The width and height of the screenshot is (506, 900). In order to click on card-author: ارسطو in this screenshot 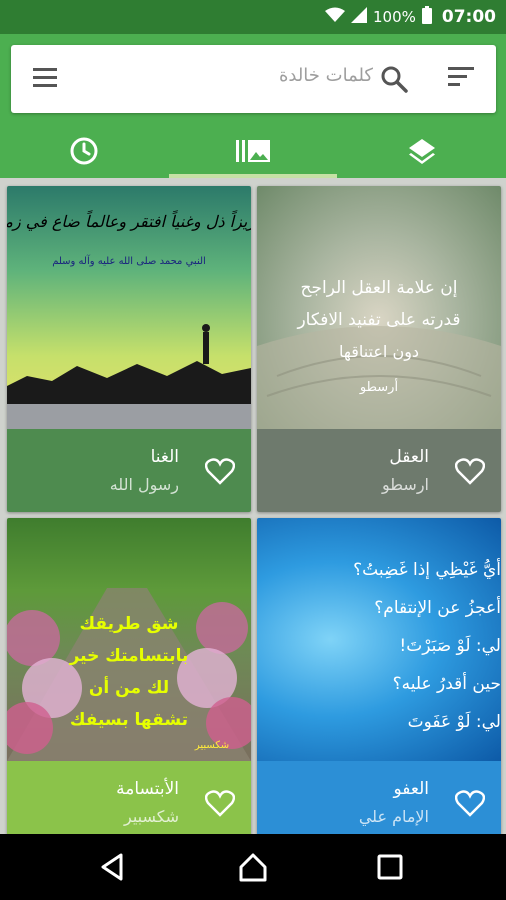, I will do `click(405, 484)`.